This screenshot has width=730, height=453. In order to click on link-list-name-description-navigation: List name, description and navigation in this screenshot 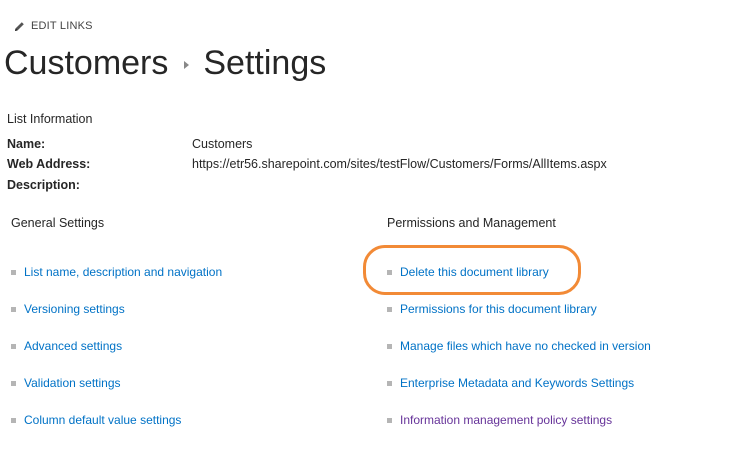, I will do `click(116, 272)`.